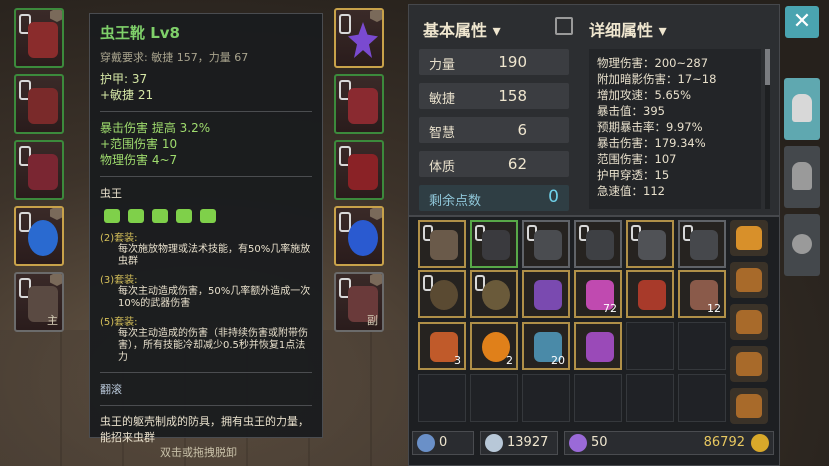  I want to click on inventory-slot: 2, so click(494, 346).